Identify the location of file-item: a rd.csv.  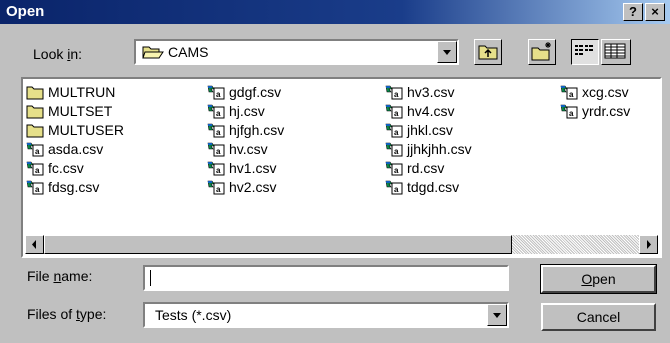
(428, 168).